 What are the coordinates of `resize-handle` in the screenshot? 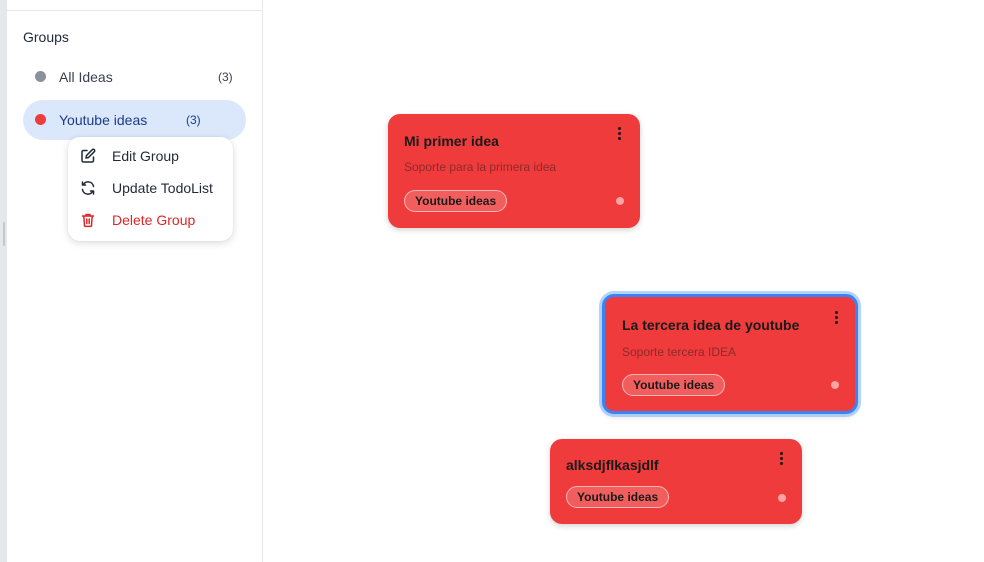 It's located at (4, 234).